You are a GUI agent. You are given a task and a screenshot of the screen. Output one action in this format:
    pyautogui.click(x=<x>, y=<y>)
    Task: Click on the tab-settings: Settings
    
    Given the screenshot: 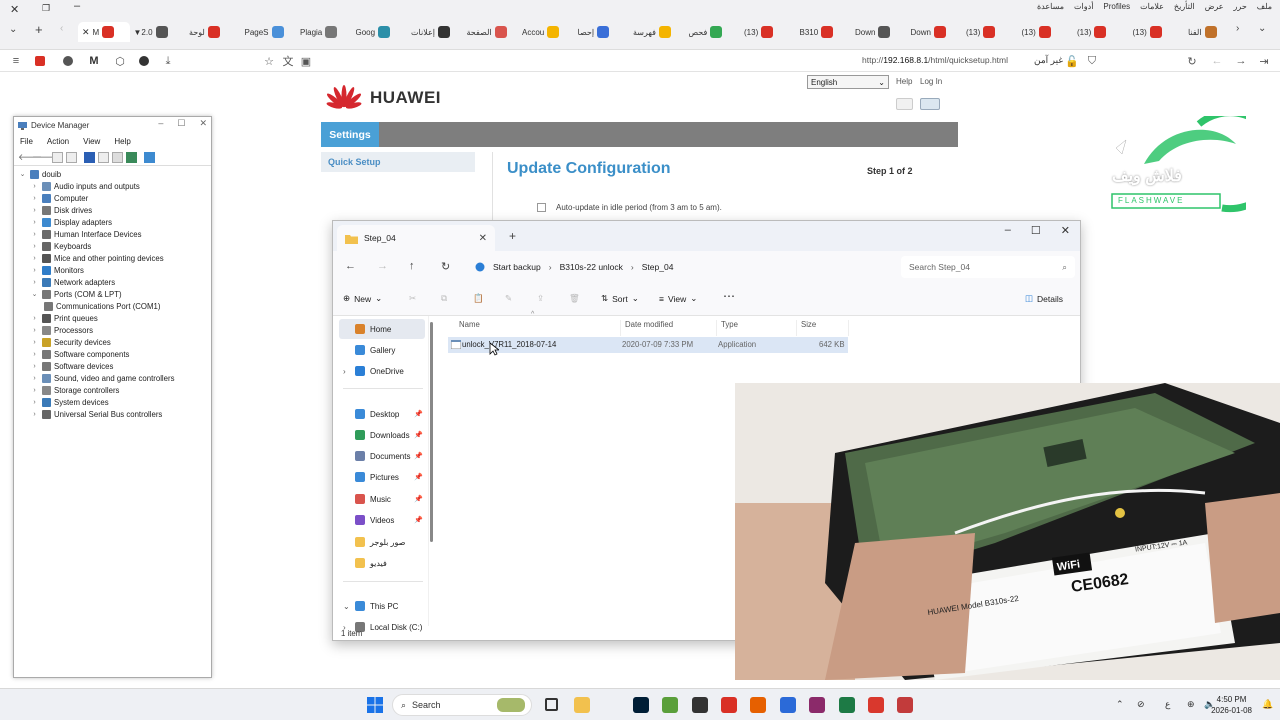 What is the action you would take?
    pyautogui.click(x=350, y=134)
    